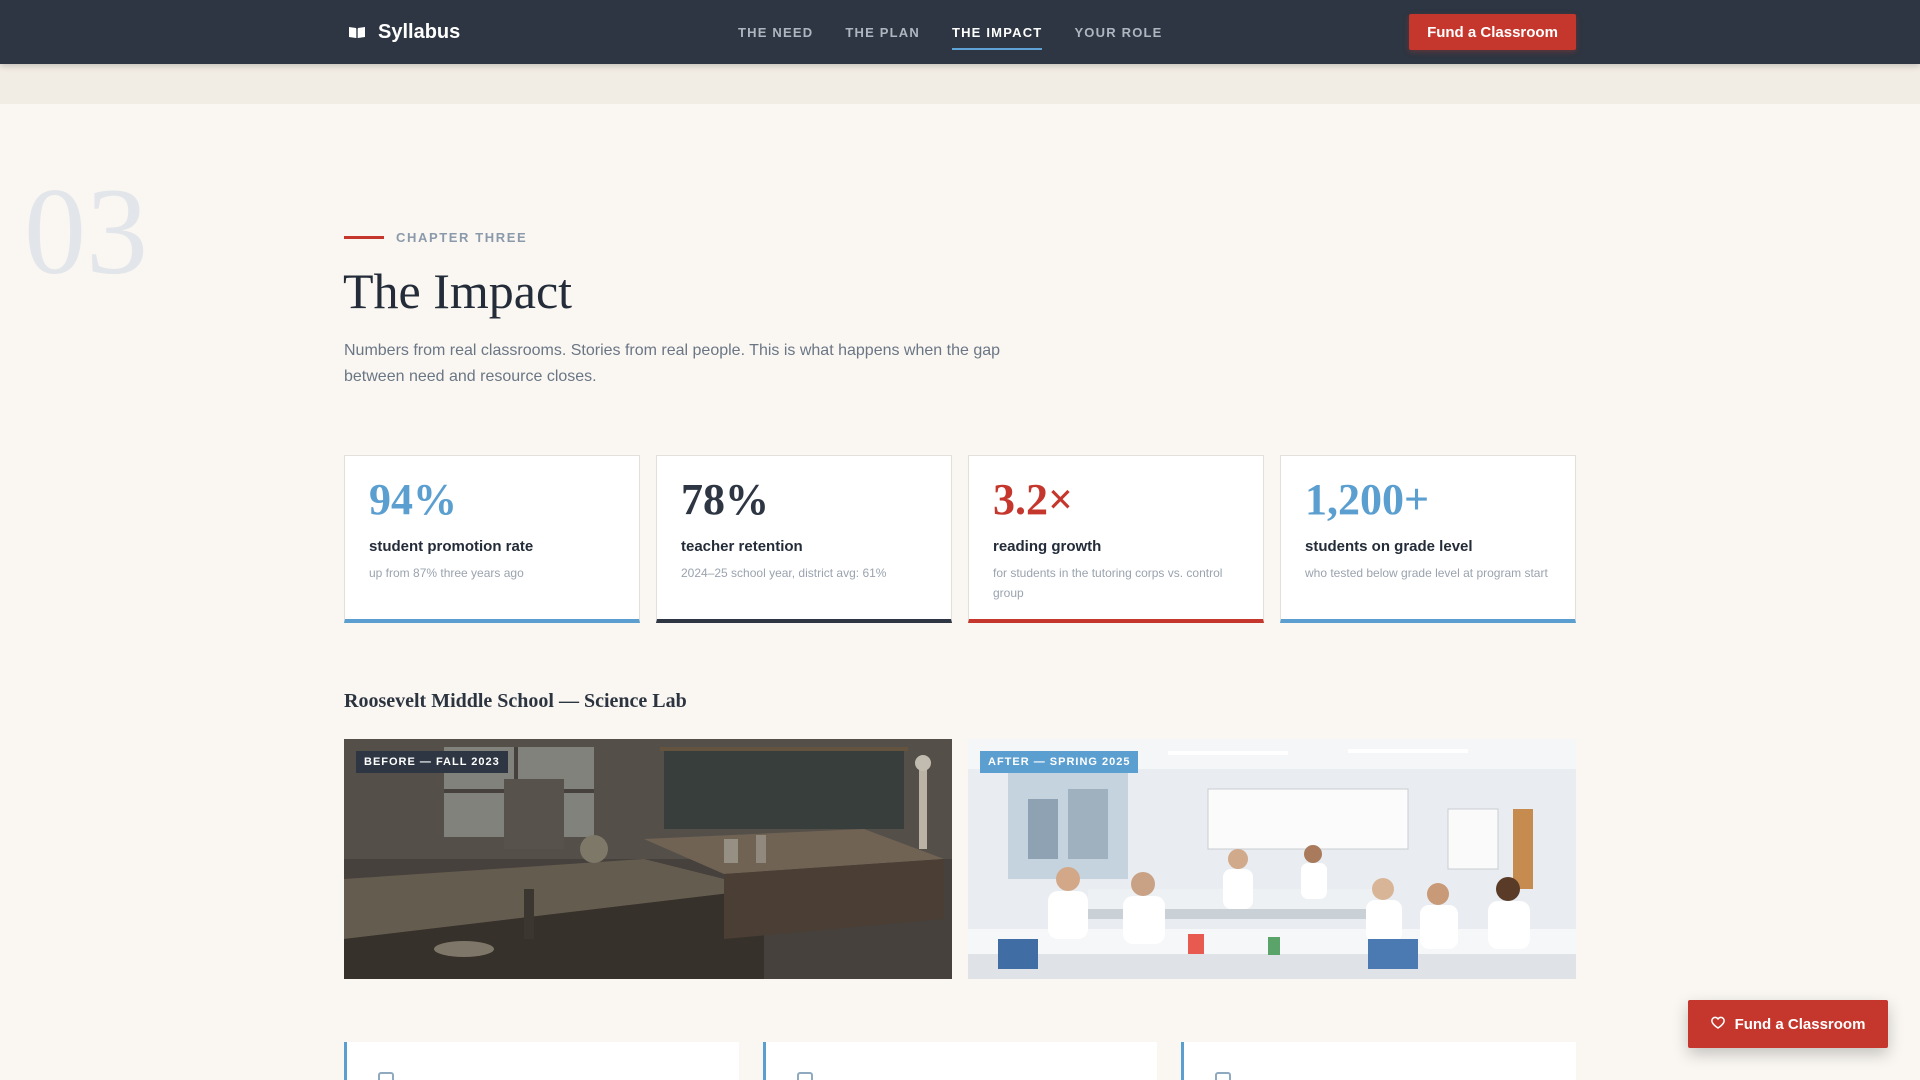 This screenshot has width=1920, height=1080. What do you see at coordinates (419, 31) in the screenshot?
I see `brand-name: Syllabus` at bounding box center [419, 31].